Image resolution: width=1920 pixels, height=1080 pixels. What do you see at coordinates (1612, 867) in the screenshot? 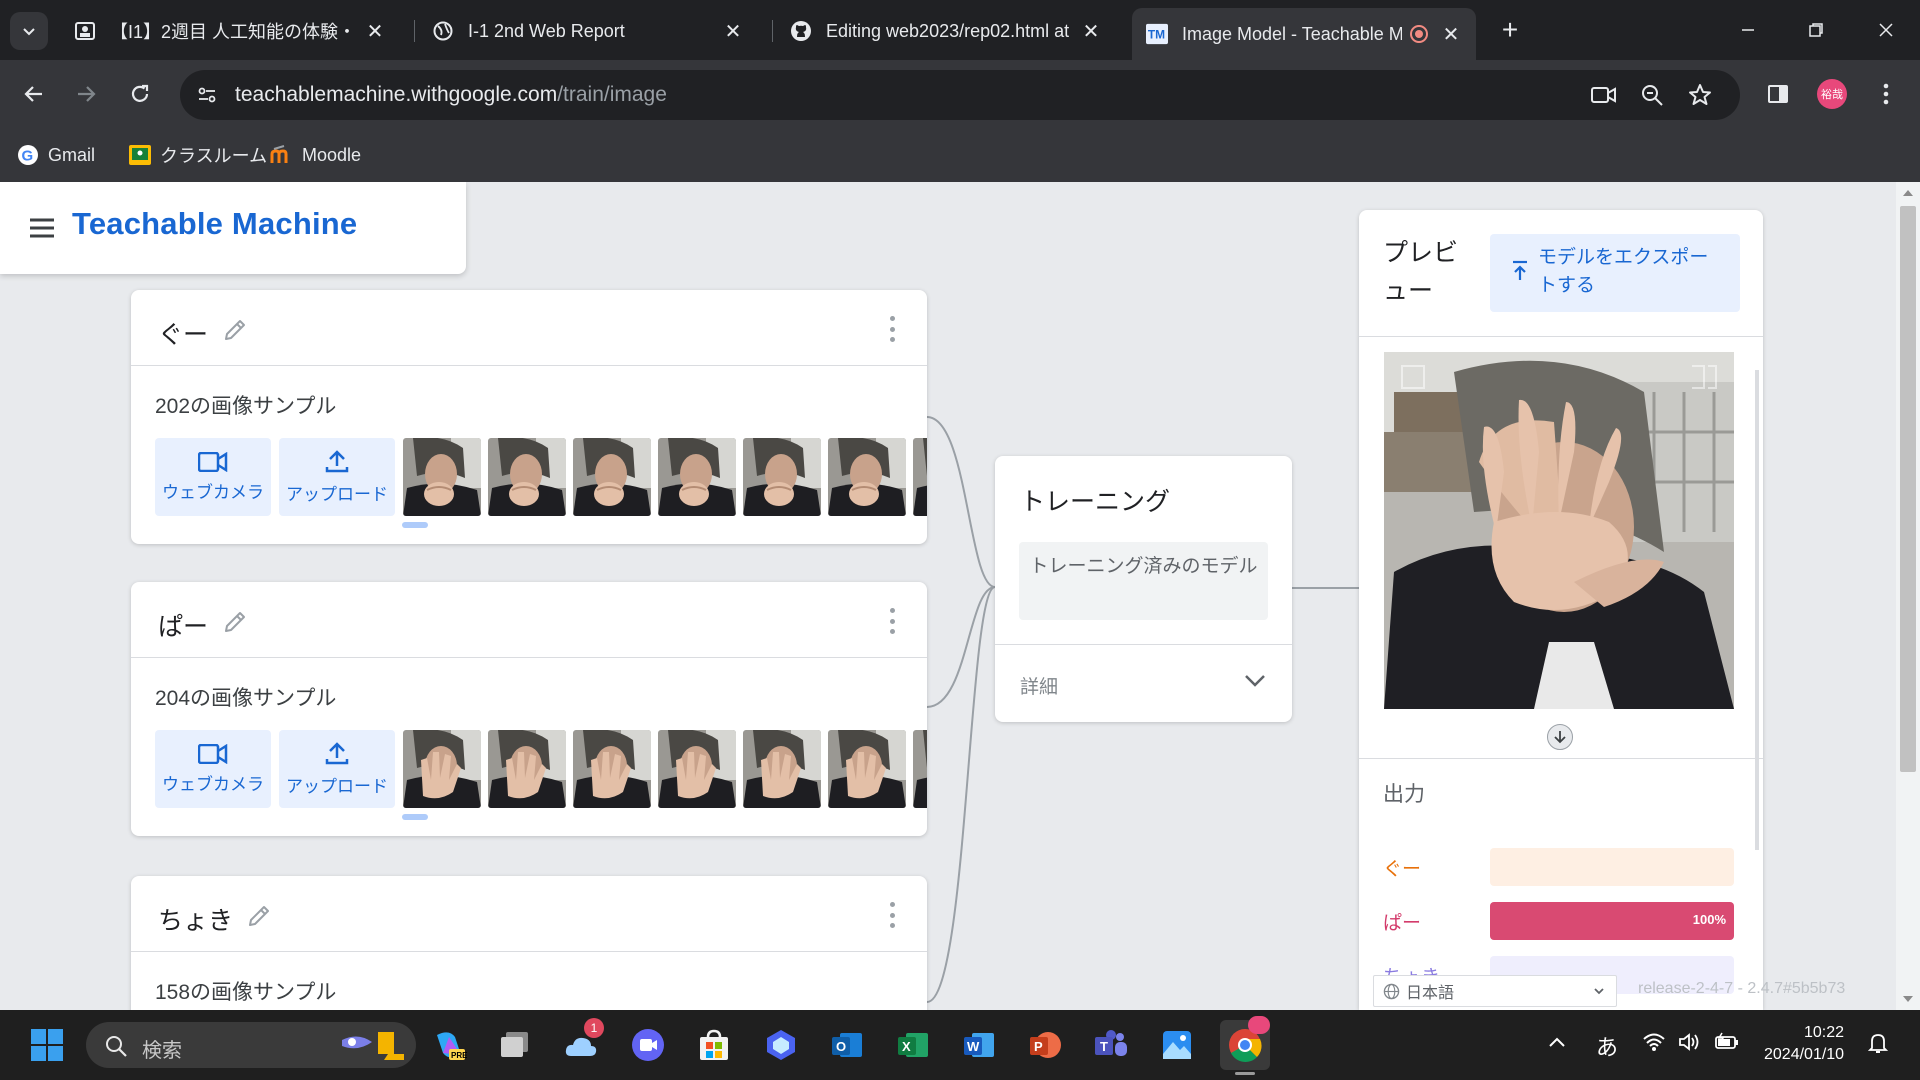
I see `output-confidence-bar` at bounding box center [1612, 867].